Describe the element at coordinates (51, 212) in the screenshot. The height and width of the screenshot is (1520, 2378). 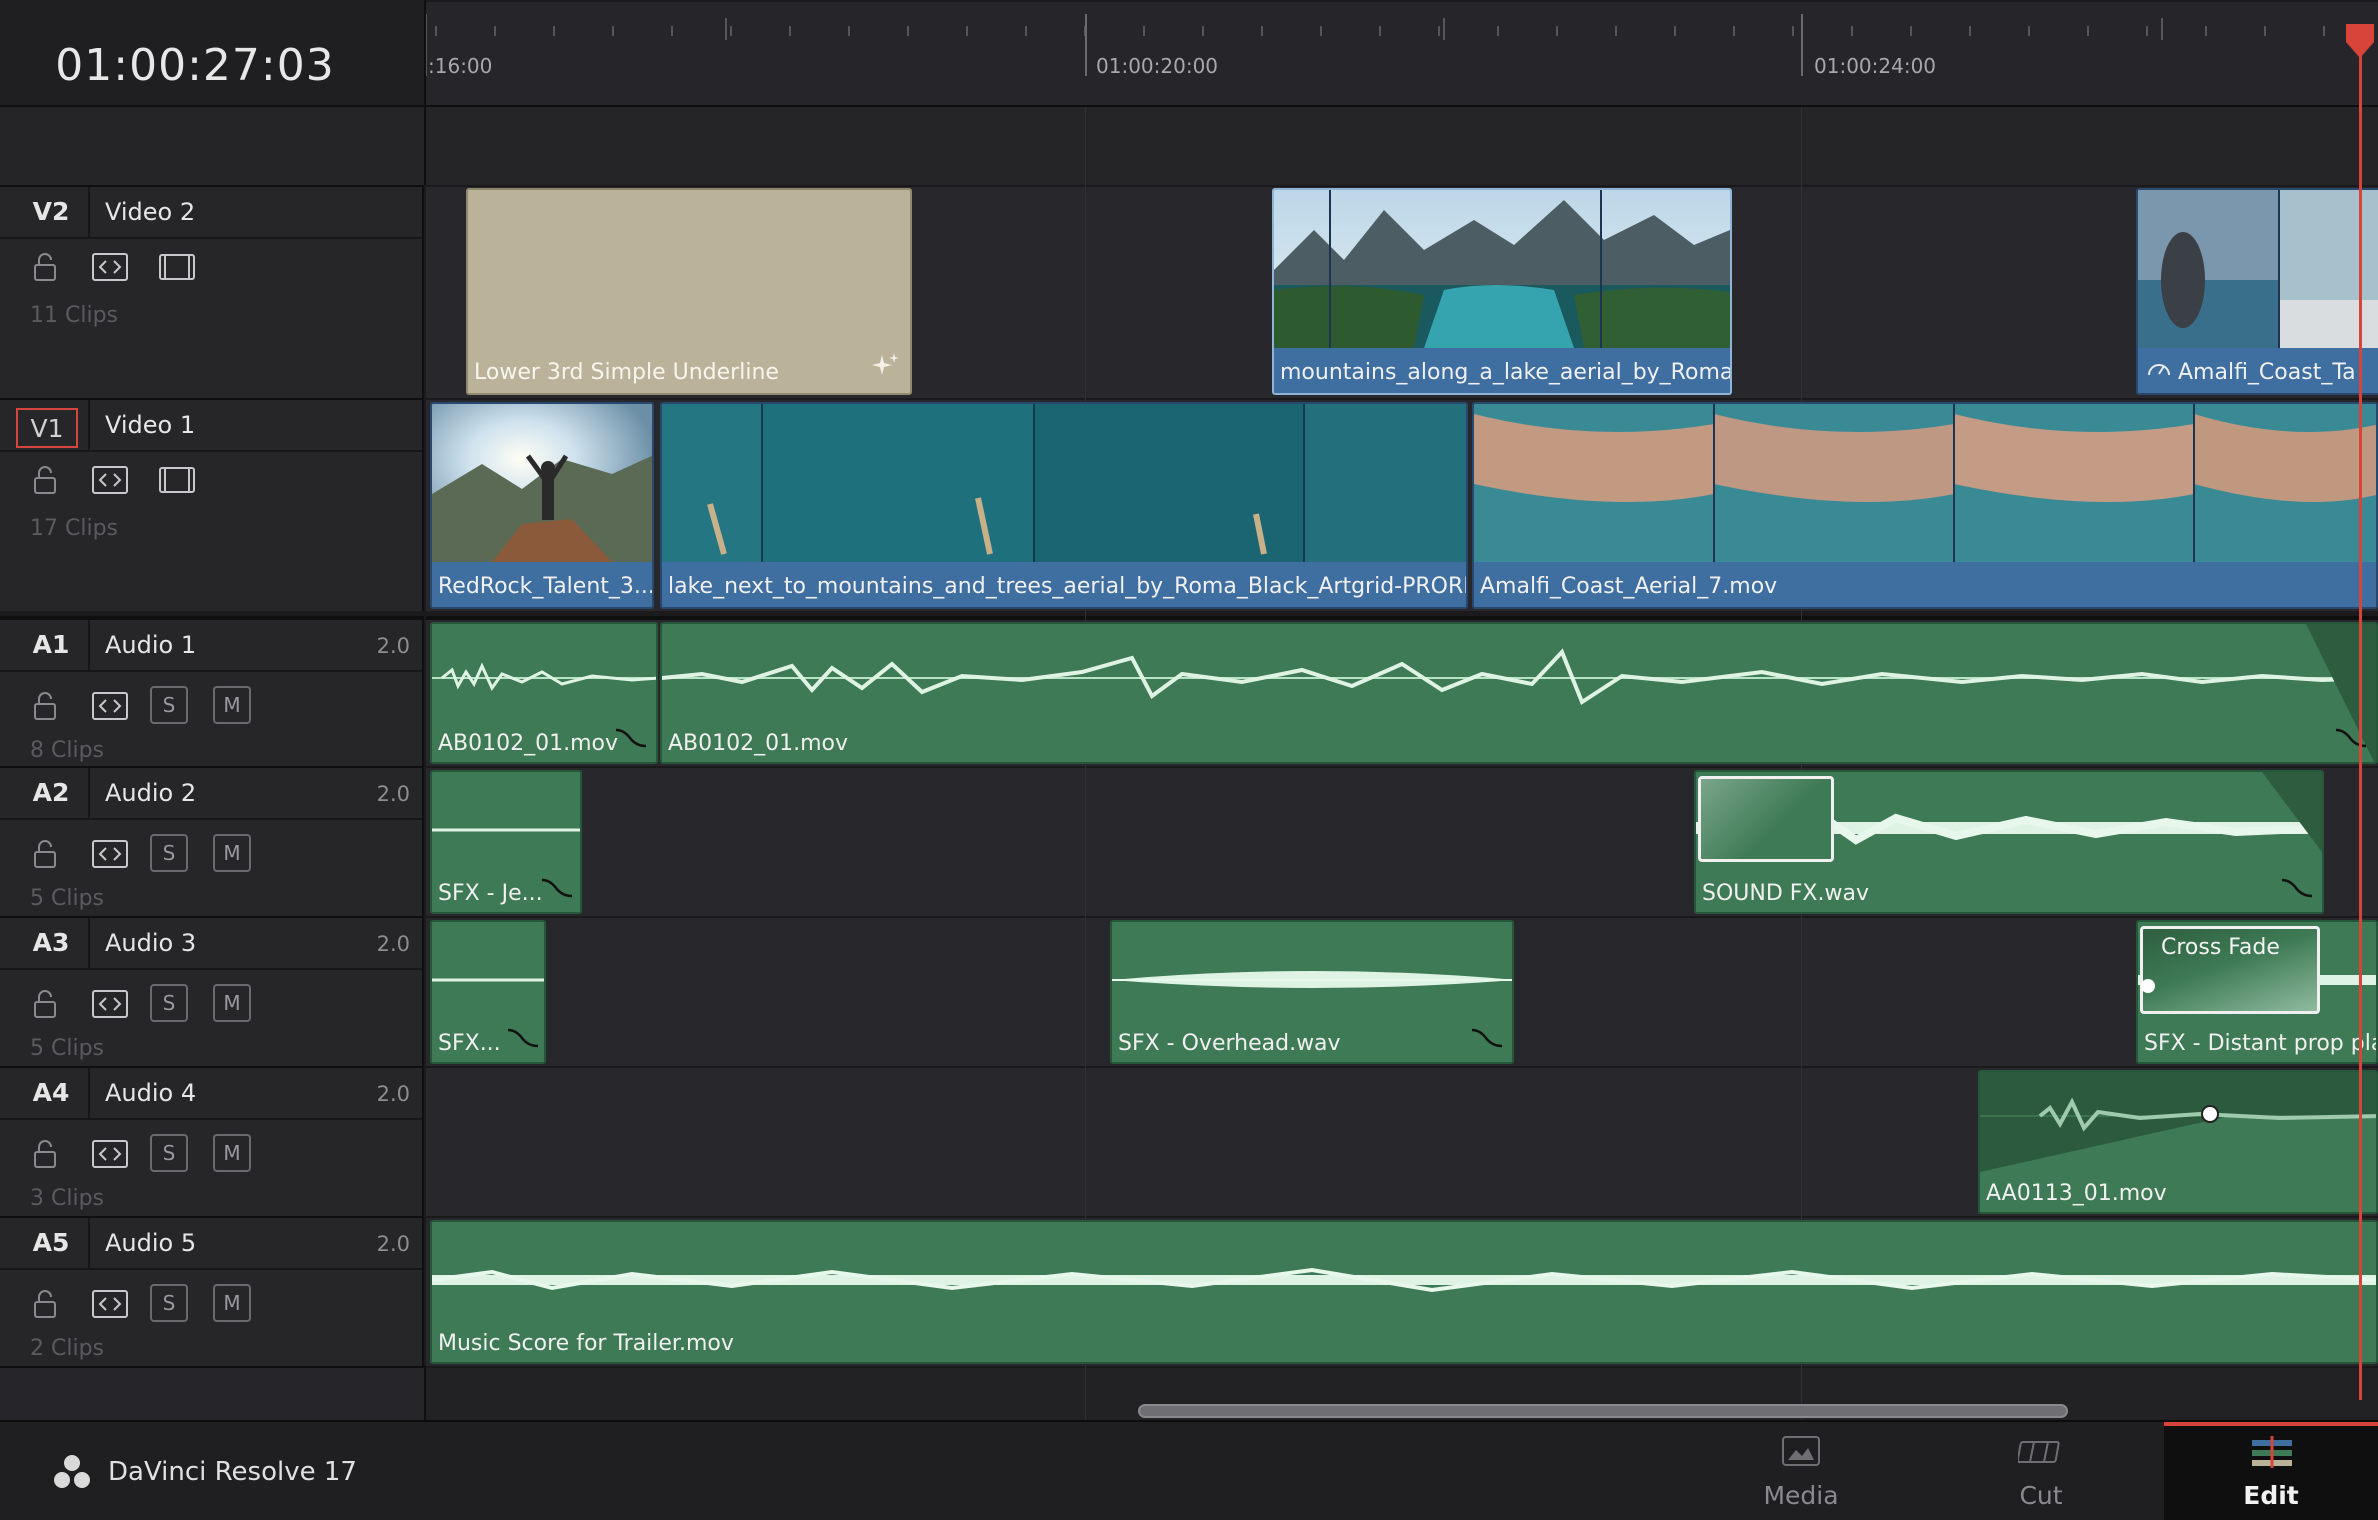
I see `track-id: V2` at that location.